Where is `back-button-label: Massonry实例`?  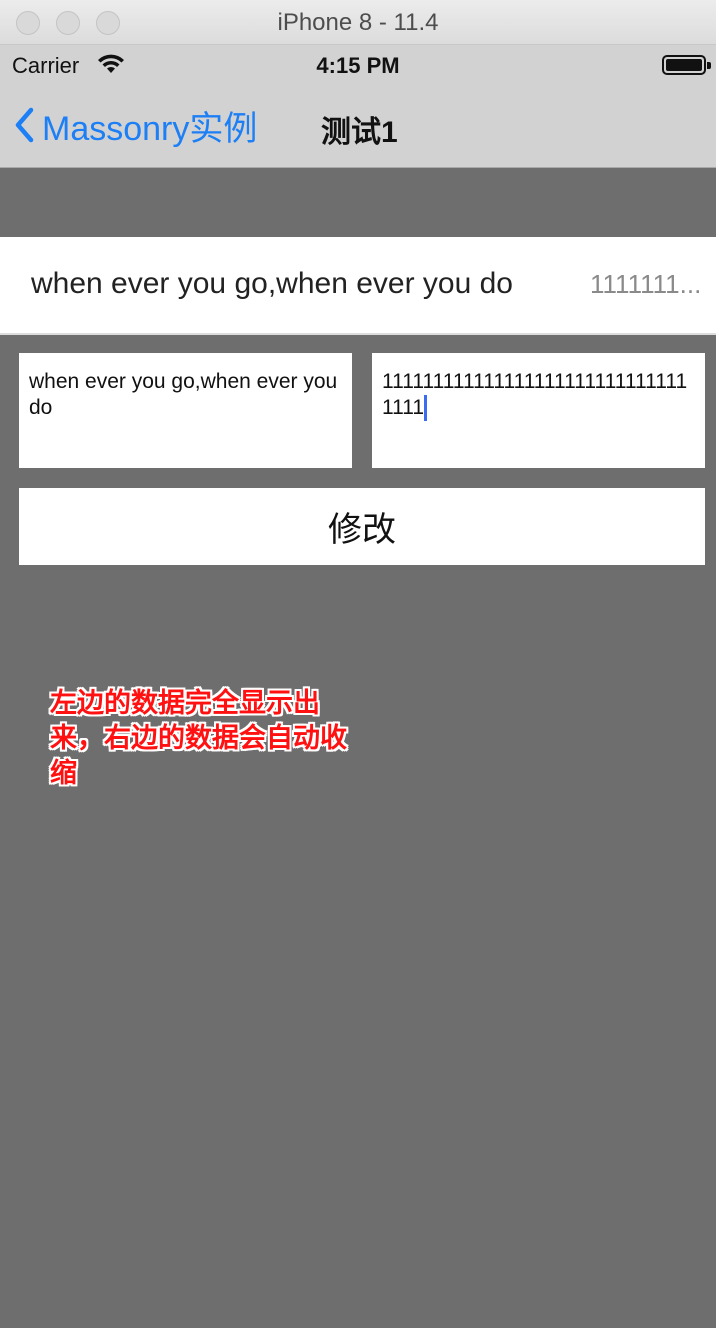
back-button-label: Massonry实例 is located at coordinates (150, 128).